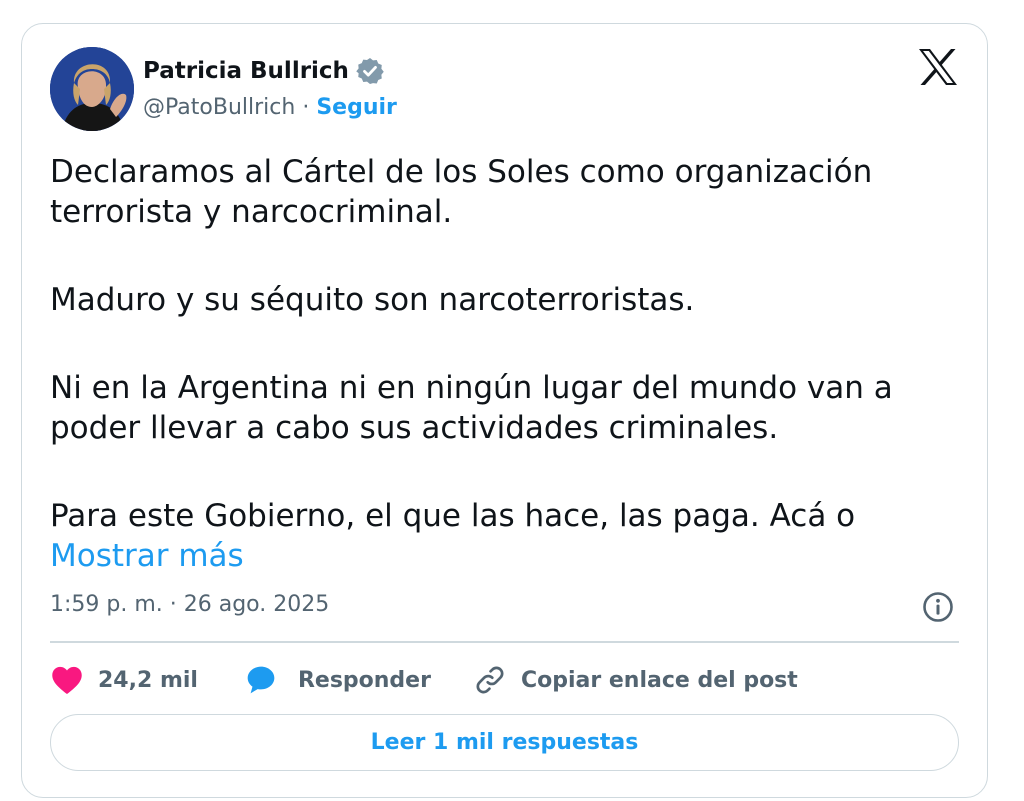  I want to click on speech-bubble-icon, so click(261, 680).